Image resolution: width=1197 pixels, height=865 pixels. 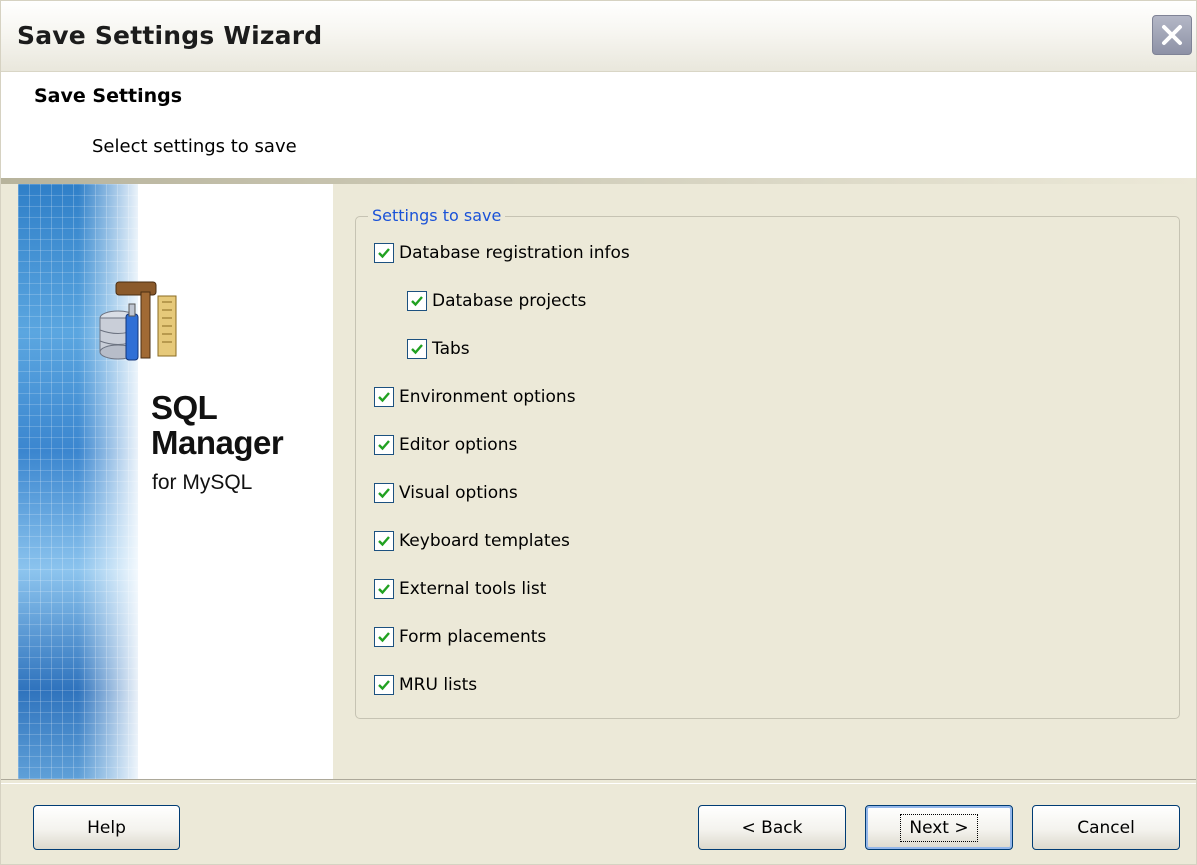 I want to click on checkbox-label: Keyboard templates, so click(x=484, y=541).